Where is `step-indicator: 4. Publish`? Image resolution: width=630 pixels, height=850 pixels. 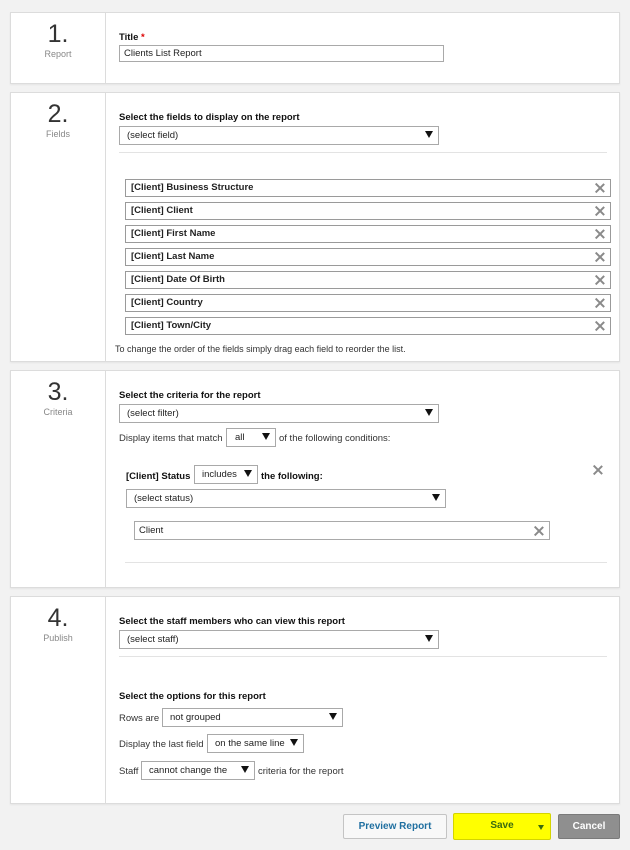 step-indicator: 4. Publish is located at coordinates (58, 700).